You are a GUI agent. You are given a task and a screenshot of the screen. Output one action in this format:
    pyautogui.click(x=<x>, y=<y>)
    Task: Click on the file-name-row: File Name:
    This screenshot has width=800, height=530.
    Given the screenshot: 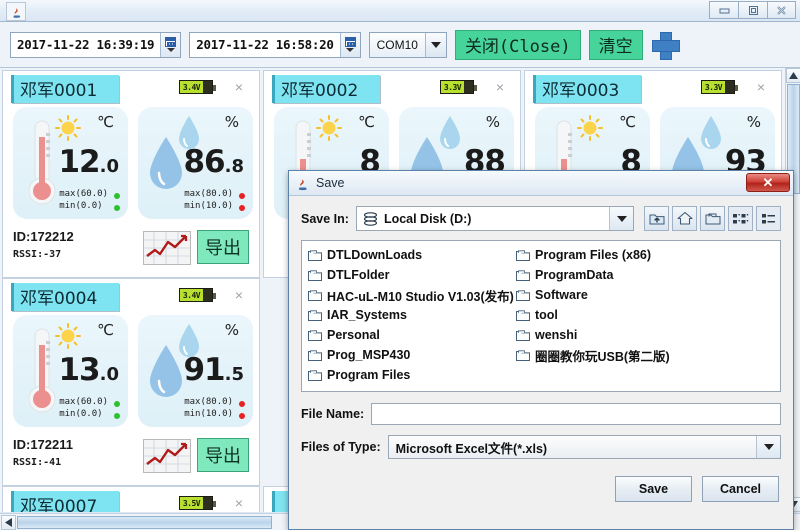 What is the action you would take?
    pyautogui.click(x=541, y=414)
    